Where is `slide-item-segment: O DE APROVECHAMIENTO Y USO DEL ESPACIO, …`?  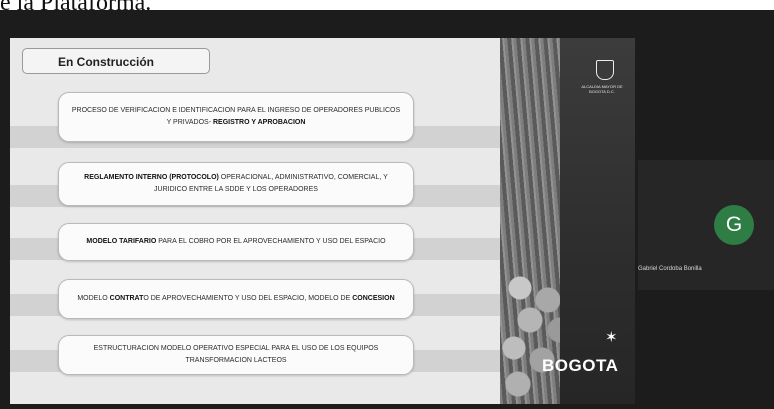 slide-item-segment: O DE APROVECHAMIENTO Y USO DEL ESPACIO, … is located at coordinates (248, 298).